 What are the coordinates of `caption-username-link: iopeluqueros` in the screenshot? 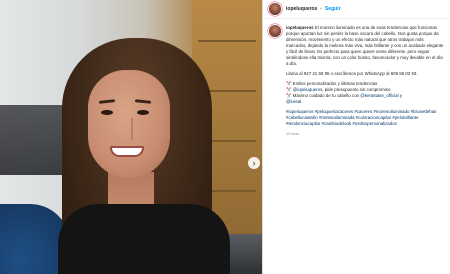 It's located at (300, 27).